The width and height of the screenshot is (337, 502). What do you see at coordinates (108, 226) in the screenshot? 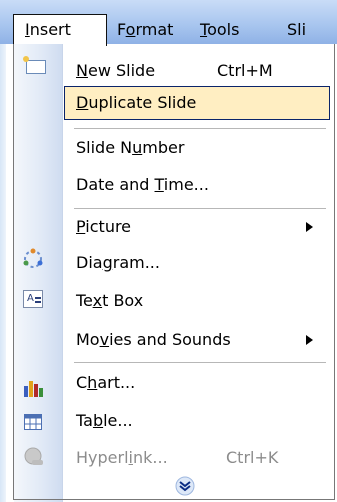
I see `picture-rest: icture` at bounding box center [108, 226].